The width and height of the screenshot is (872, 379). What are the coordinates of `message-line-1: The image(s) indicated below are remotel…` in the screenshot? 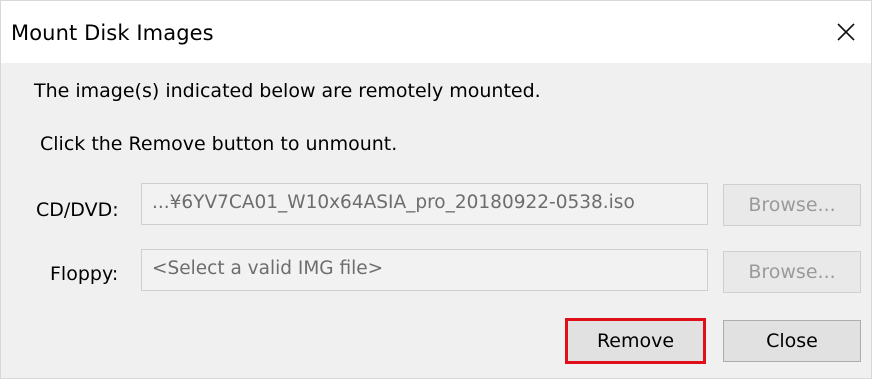 It's located at (287, 91).